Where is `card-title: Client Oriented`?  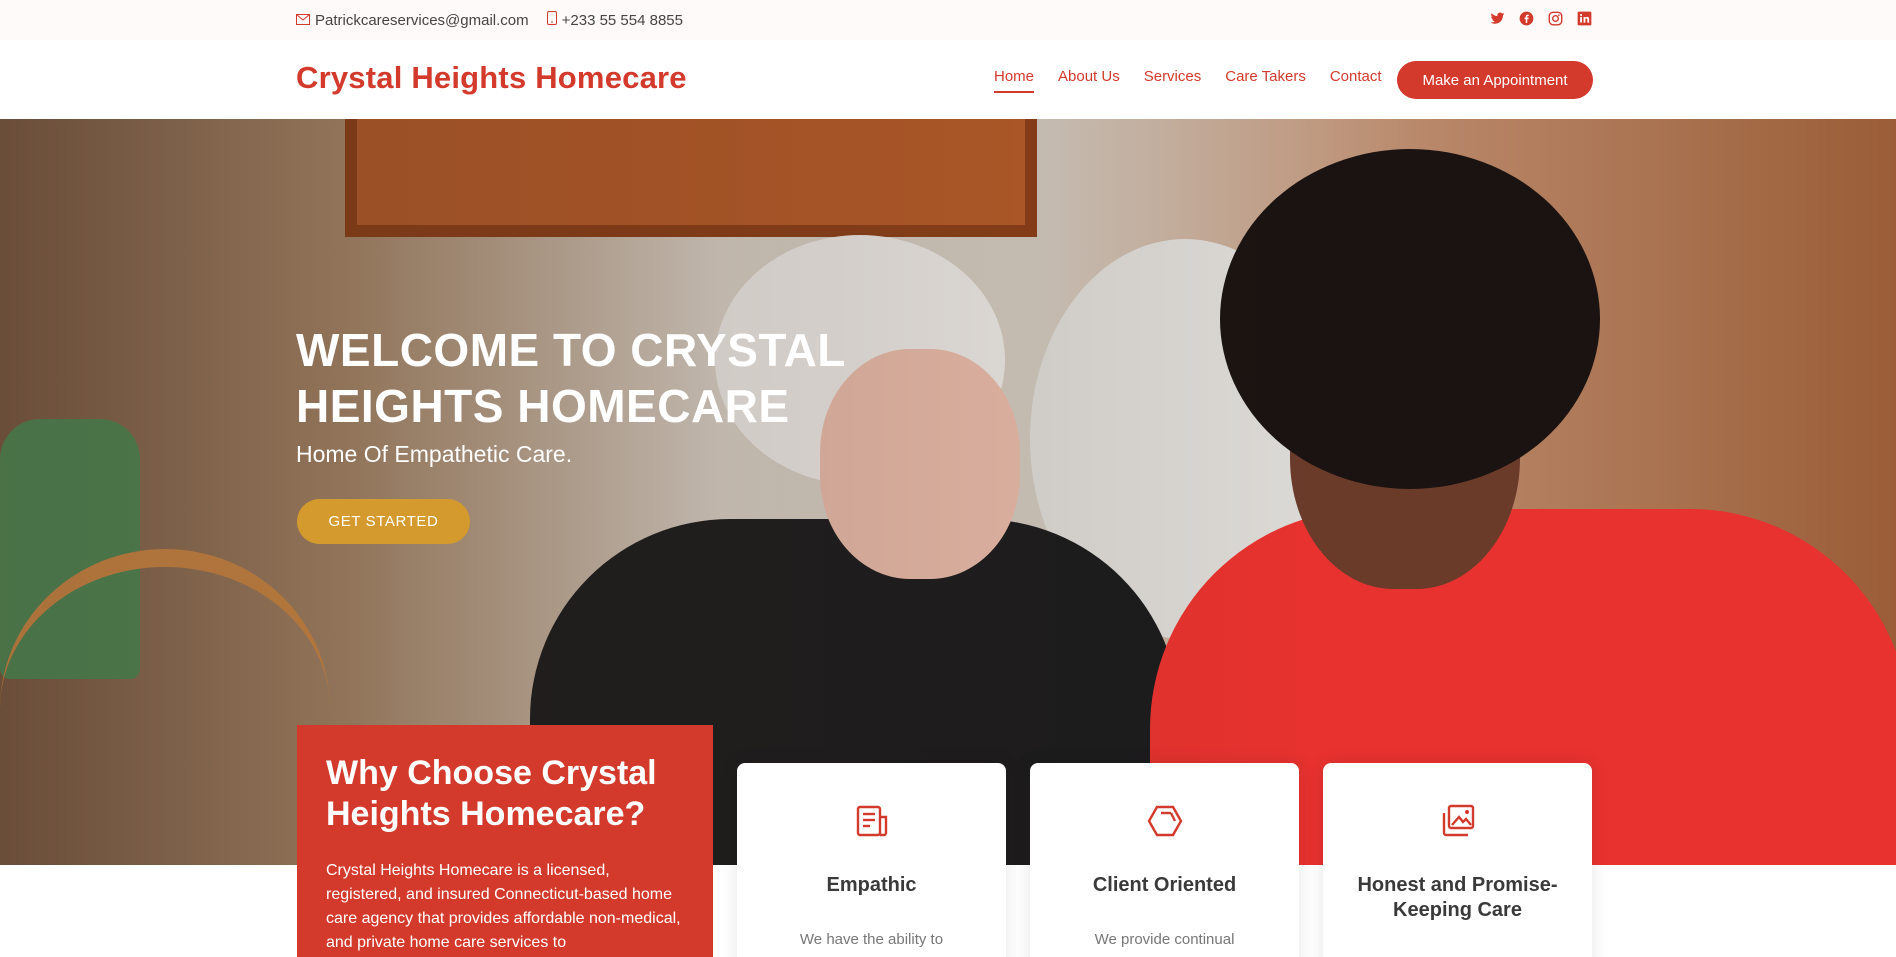 card-title: Client Oriented is located at coordinates (1164, 885).